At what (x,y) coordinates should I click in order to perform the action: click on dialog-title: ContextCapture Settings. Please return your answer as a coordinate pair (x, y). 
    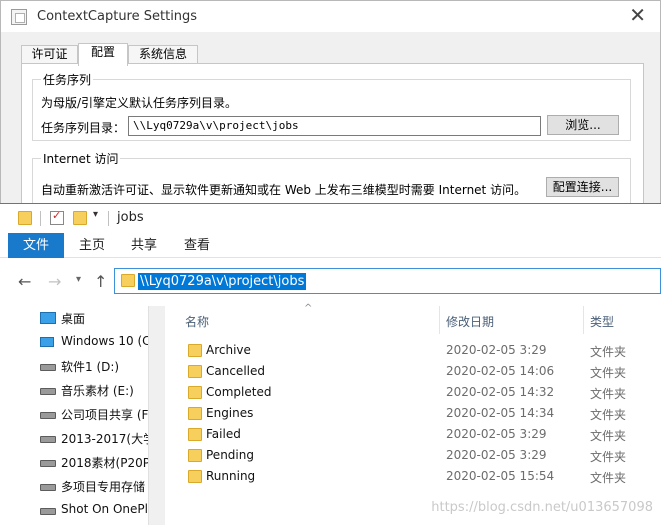
    Looking at the image, I should click on (117, 16).